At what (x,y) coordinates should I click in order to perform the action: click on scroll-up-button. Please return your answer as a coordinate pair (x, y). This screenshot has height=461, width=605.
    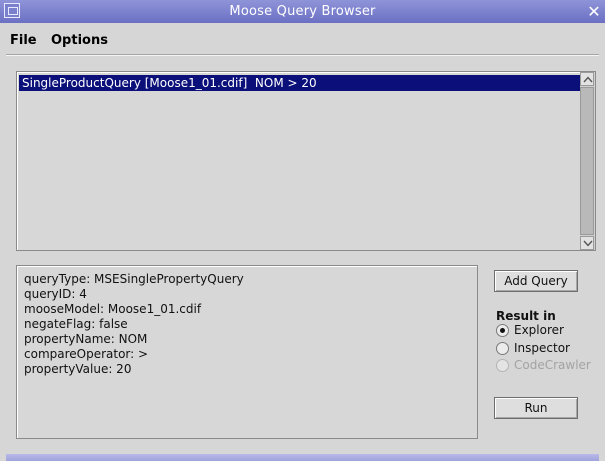
    Looking at the image, I should click on (587, 79).